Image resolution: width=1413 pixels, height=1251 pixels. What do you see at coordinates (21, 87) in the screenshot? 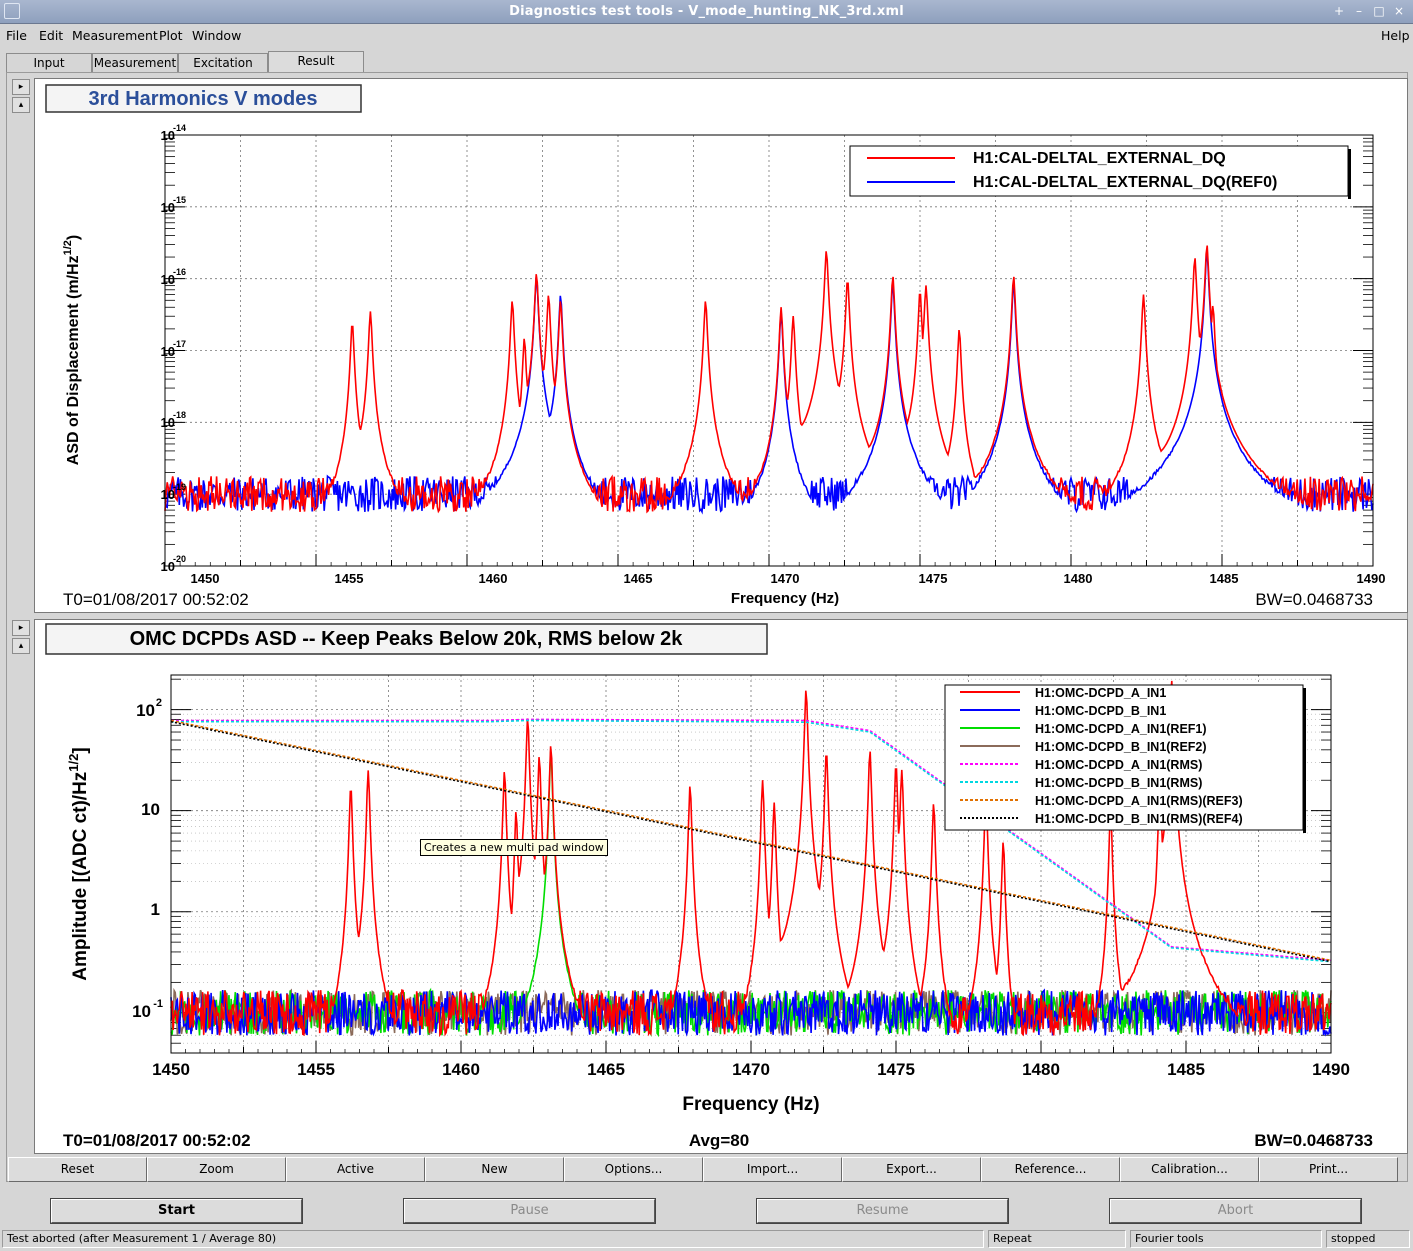
I see `pad1-expand-icon: ▸` at bounding box center [21, 87].